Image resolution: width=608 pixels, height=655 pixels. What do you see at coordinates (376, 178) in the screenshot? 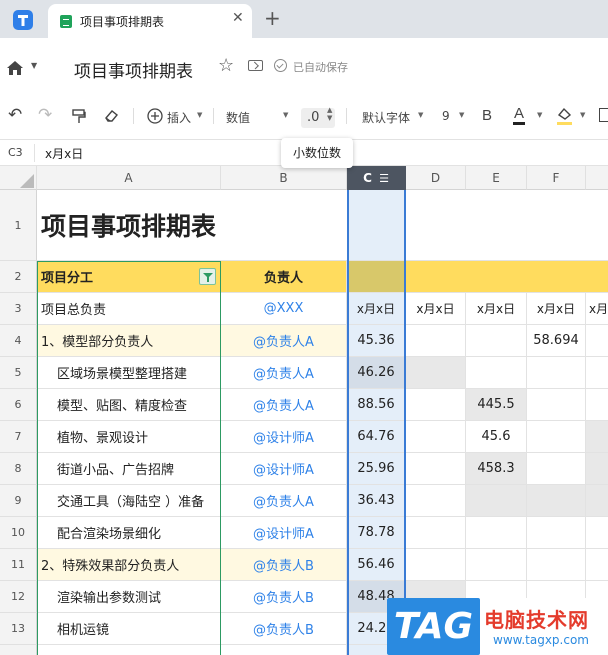
I see `column-header-c: C ☰` at bounding box center [376, 178].